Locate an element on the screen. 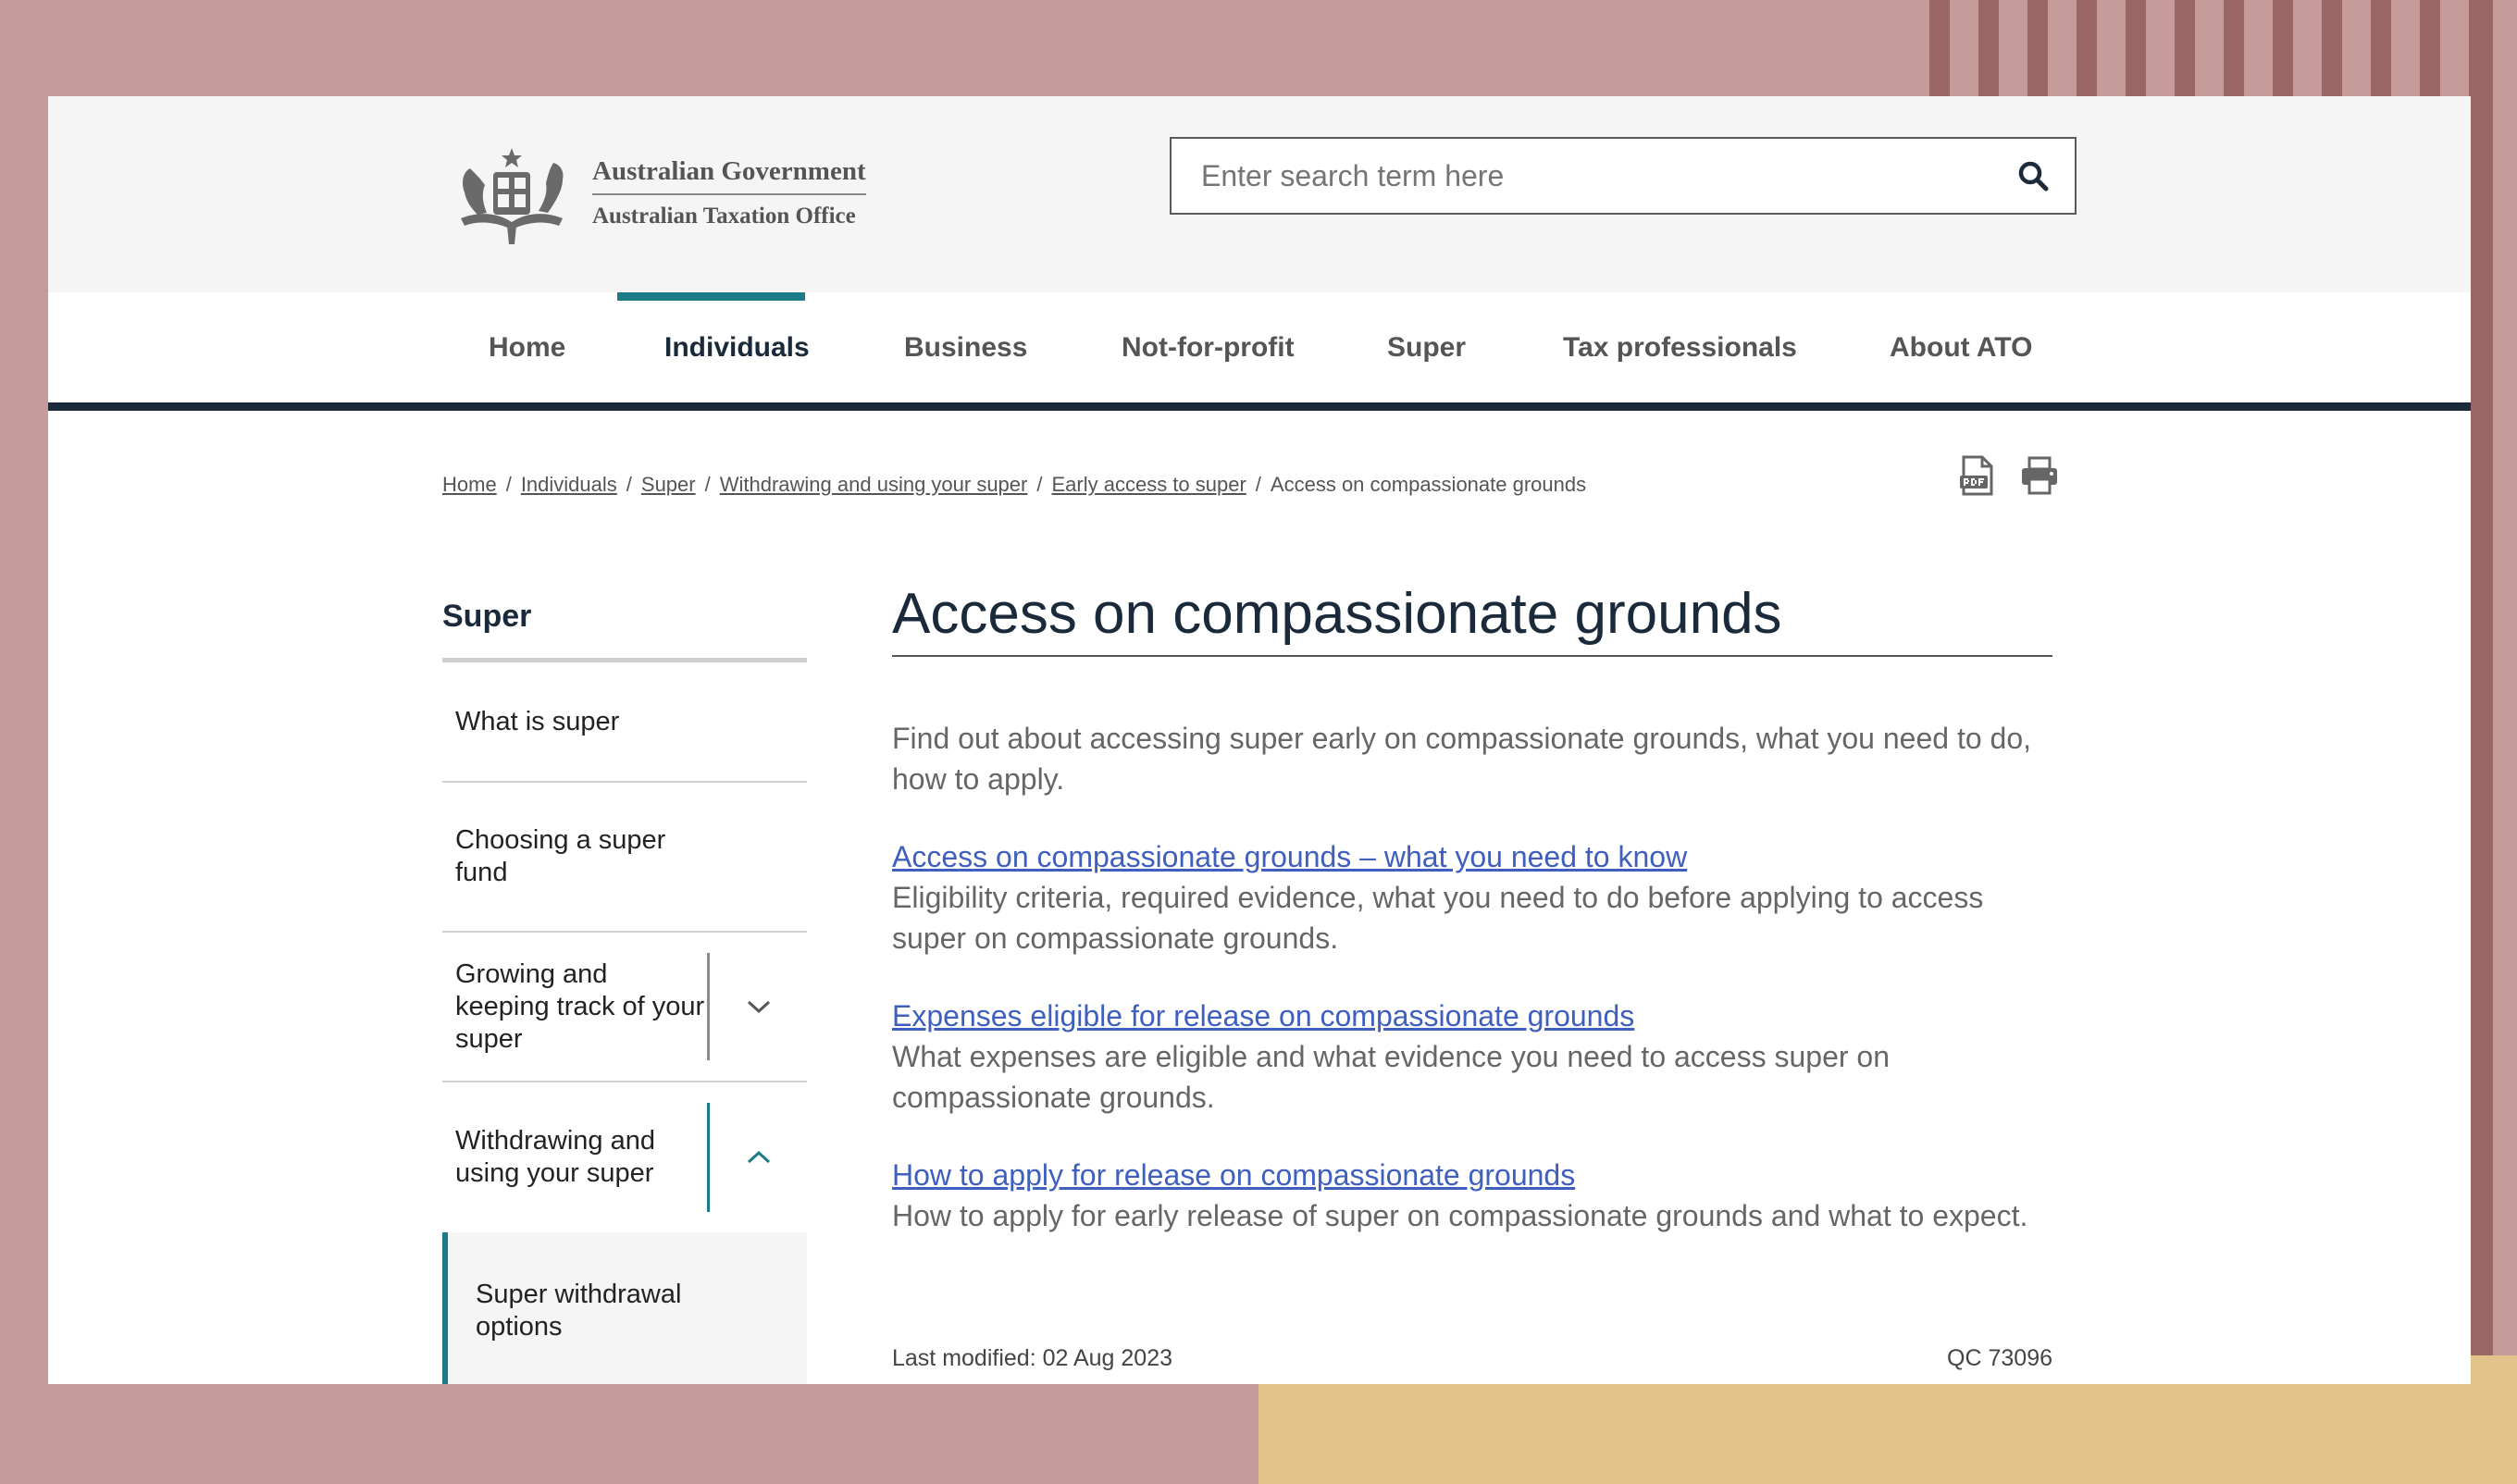 Image resolution: width=2517 pixels, height=1484 pixels. chevron-up-icon is located at coordinates (758, 1157).